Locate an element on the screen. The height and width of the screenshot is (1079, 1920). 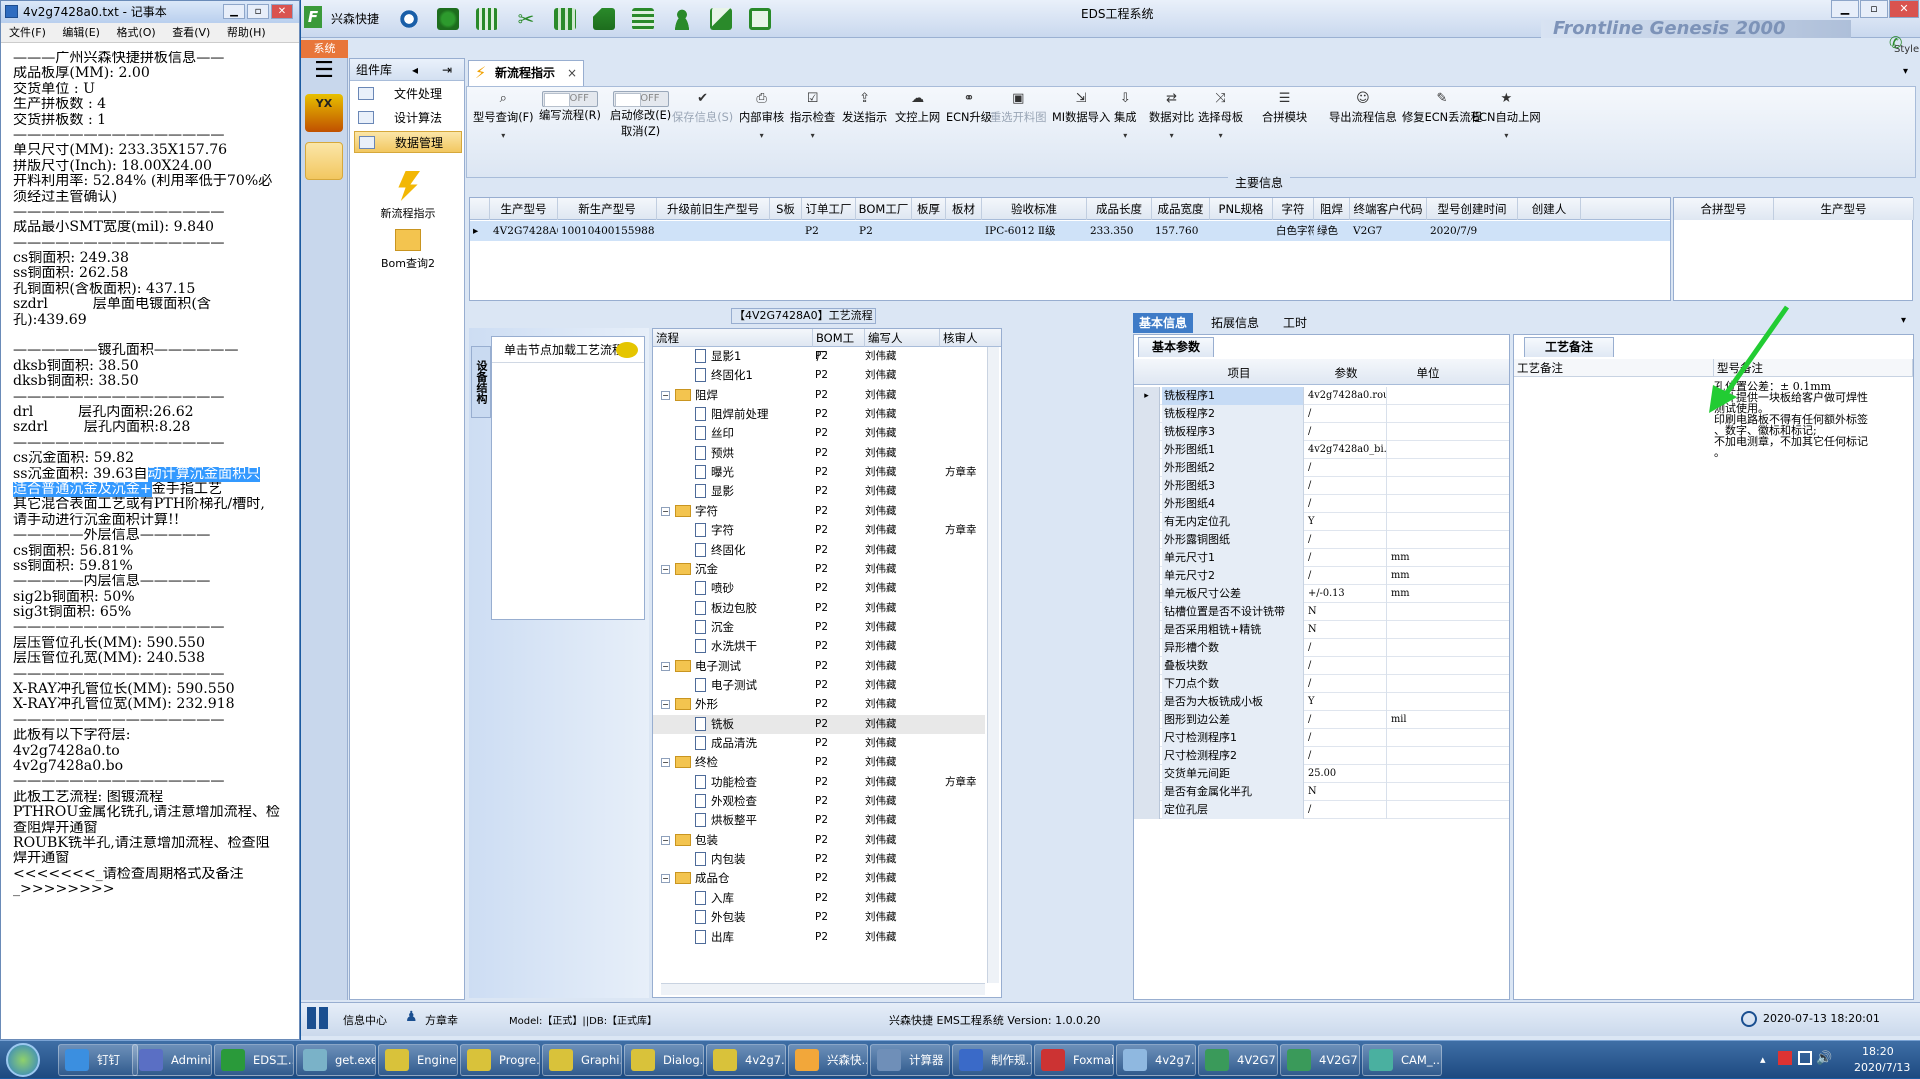
params-row: 外形图纸4/ is located at coordinates (1321, 504).